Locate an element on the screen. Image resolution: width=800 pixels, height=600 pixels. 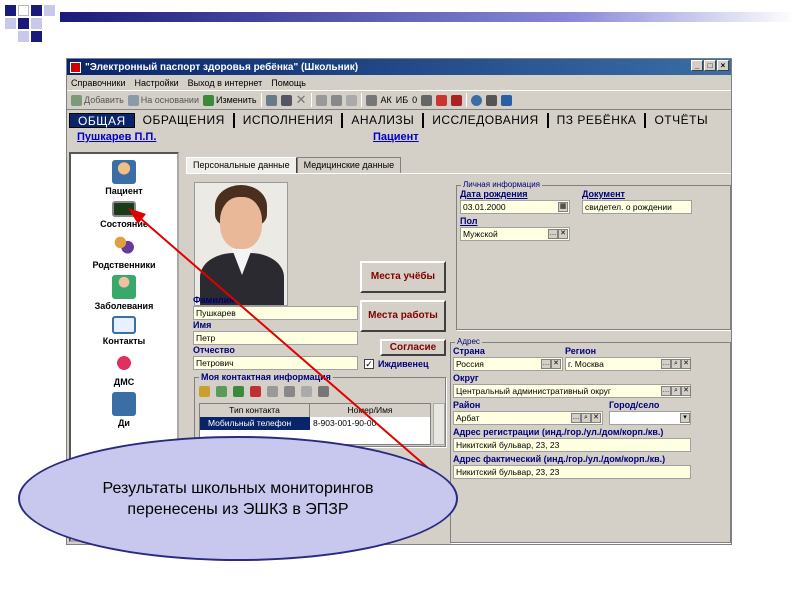
callout-line-2: перенесены из ЭШКЗ в ЭПЗР is located at coordinates (238, 509).